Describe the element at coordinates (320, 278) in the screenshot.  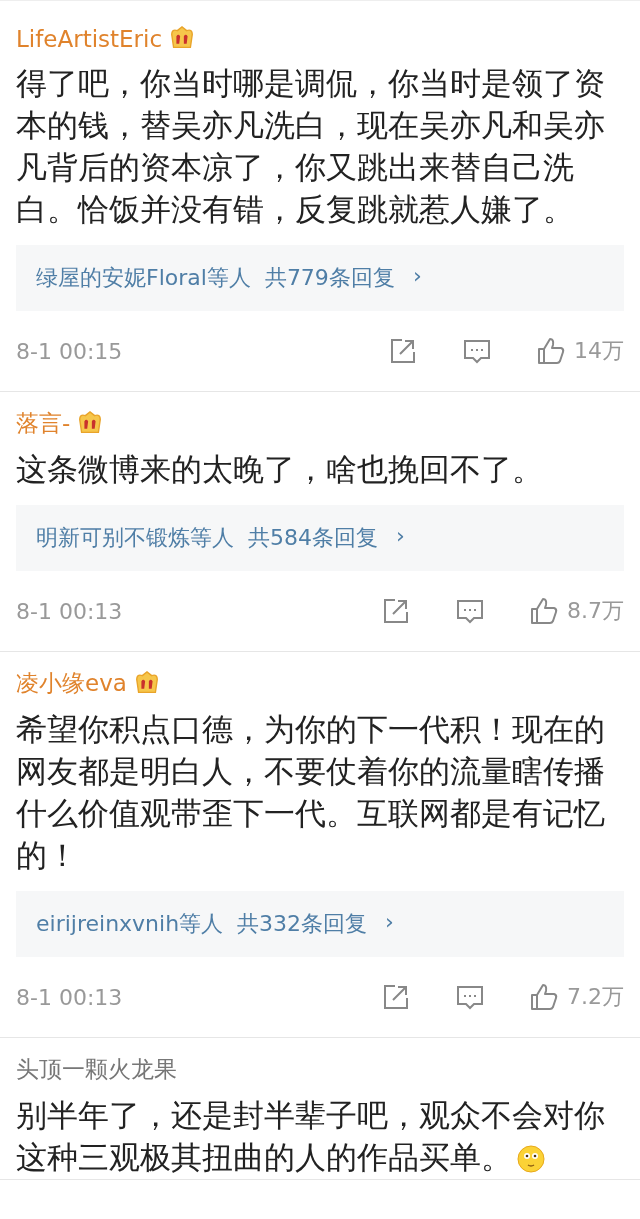
I see `replies-link: 绿屋的安妮Floral等人 共779条回复 ›` at that location.